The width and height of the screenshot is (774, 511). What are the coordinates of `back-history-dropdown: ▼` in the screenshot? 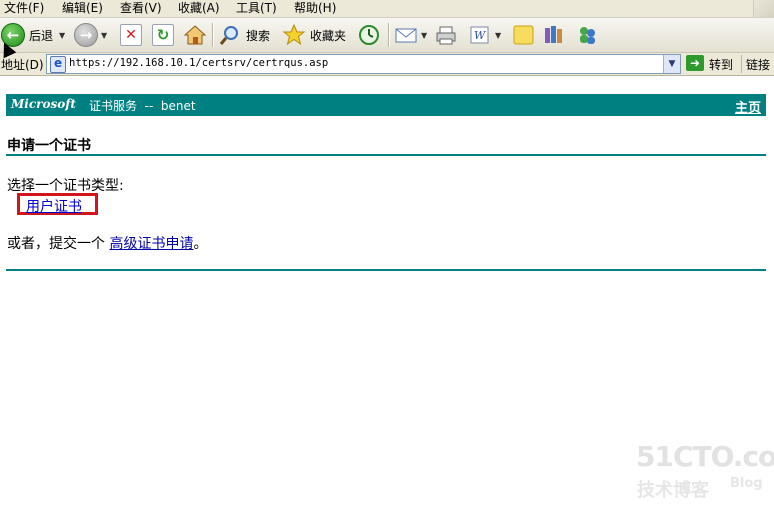 It's located at (60, 35).